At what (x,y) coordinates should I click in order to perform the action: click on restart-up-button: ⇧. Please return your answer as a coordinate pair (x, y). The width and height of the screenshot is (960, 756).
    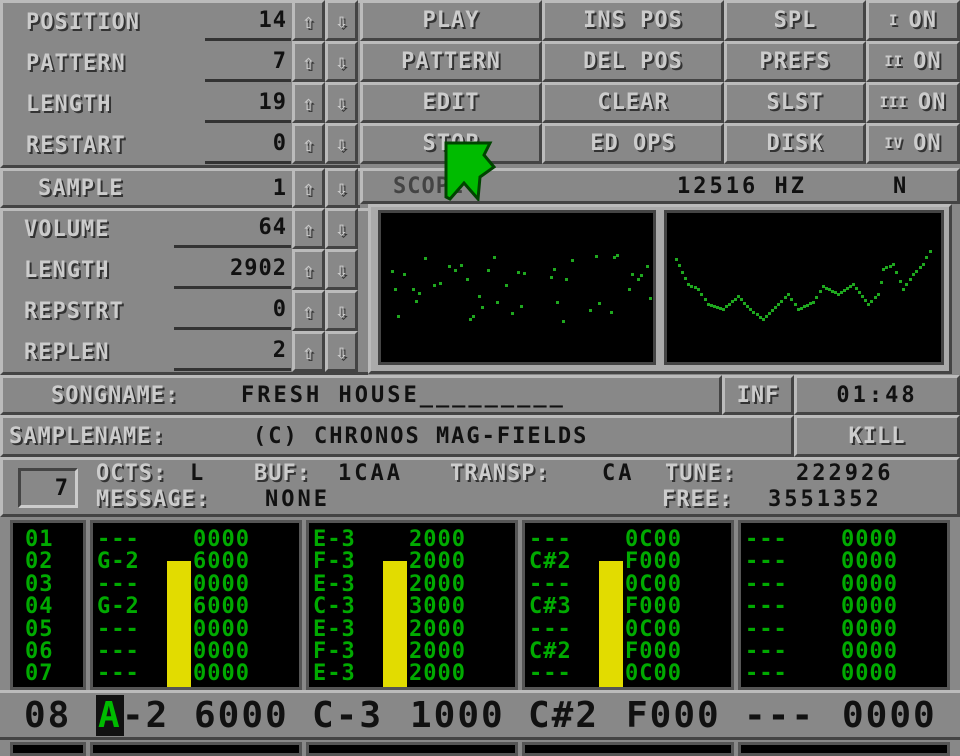
    Looking at the image, I should click on (308, 143).